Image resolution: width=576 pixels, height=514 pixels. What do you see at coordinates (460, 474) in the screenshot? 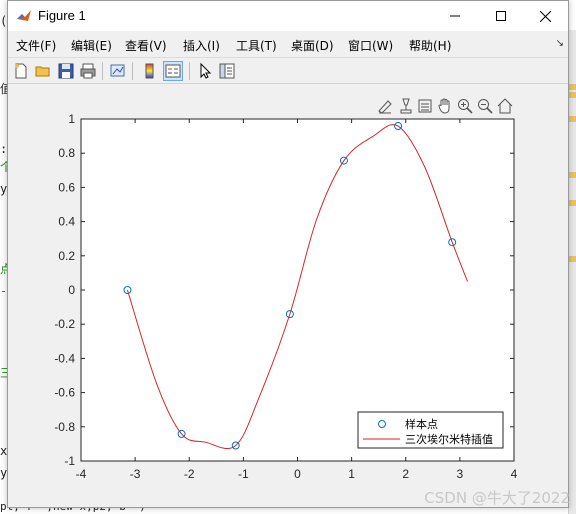
I see `x-tick-label: 3` at bounding box center [460, 474].